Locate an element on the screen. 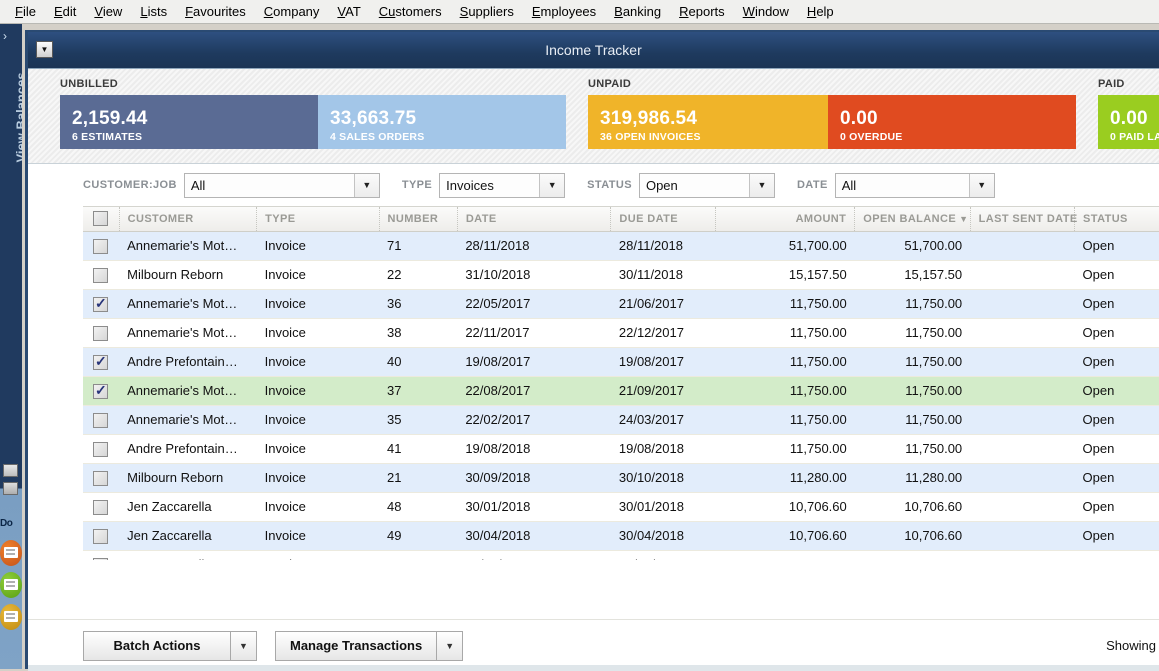  kpi-card--overdue: 0.00 0 OVERDUE is located at coordinates (952, 122).